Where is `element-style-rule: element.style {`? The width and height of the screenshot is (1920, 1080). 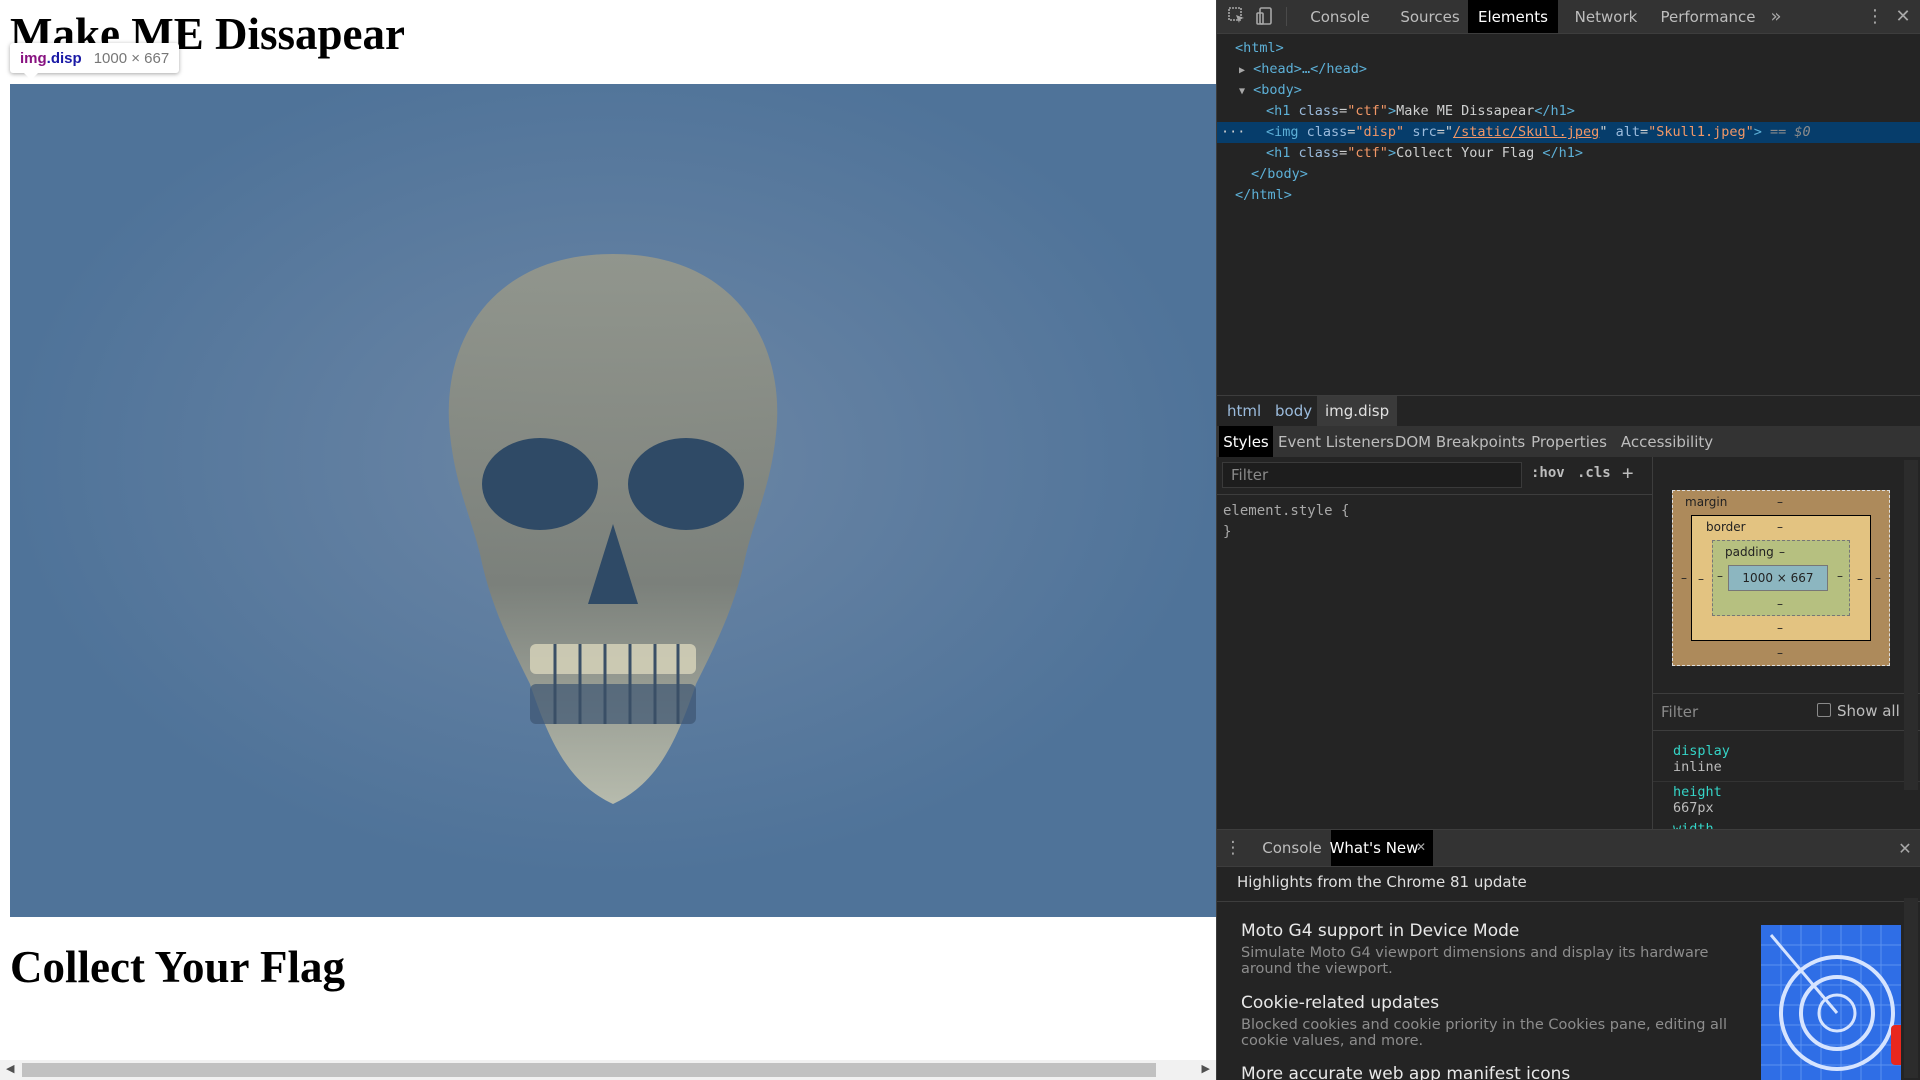 element-style-rule: element.style { is located at coordinates (1286, 511).